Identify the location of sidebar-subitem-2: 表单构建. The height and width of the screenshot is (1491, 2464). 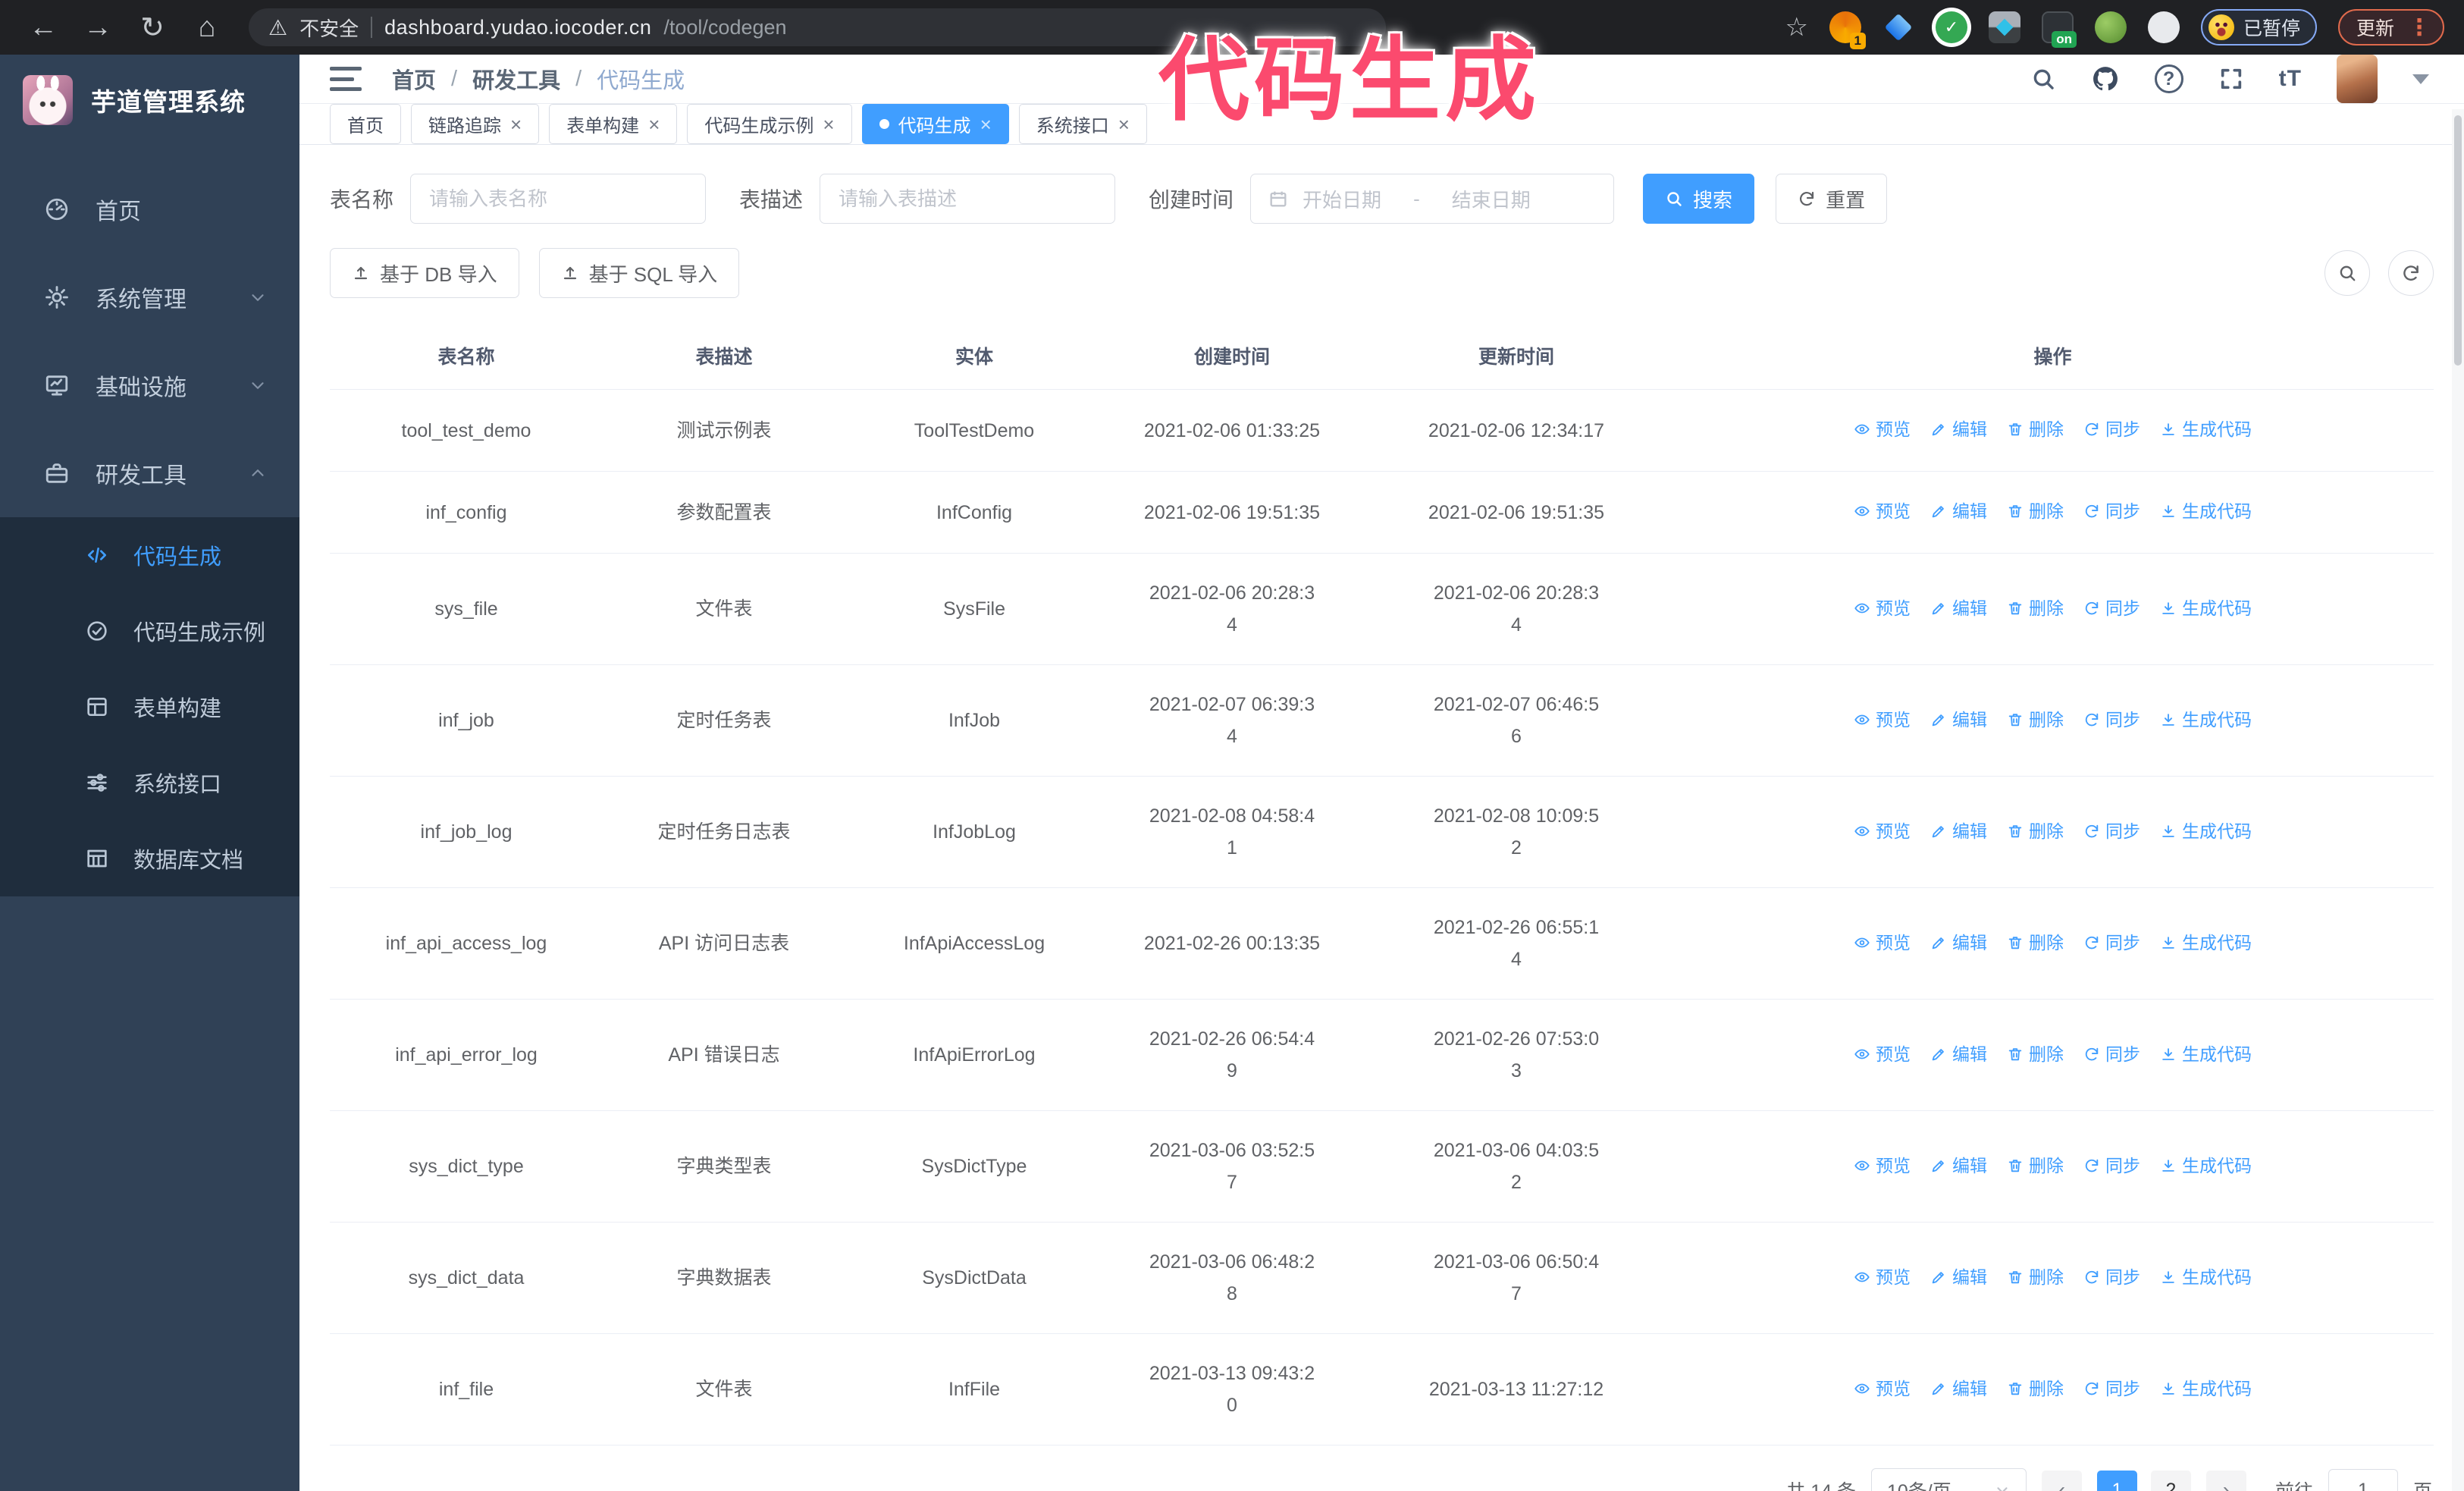
(150, 707).